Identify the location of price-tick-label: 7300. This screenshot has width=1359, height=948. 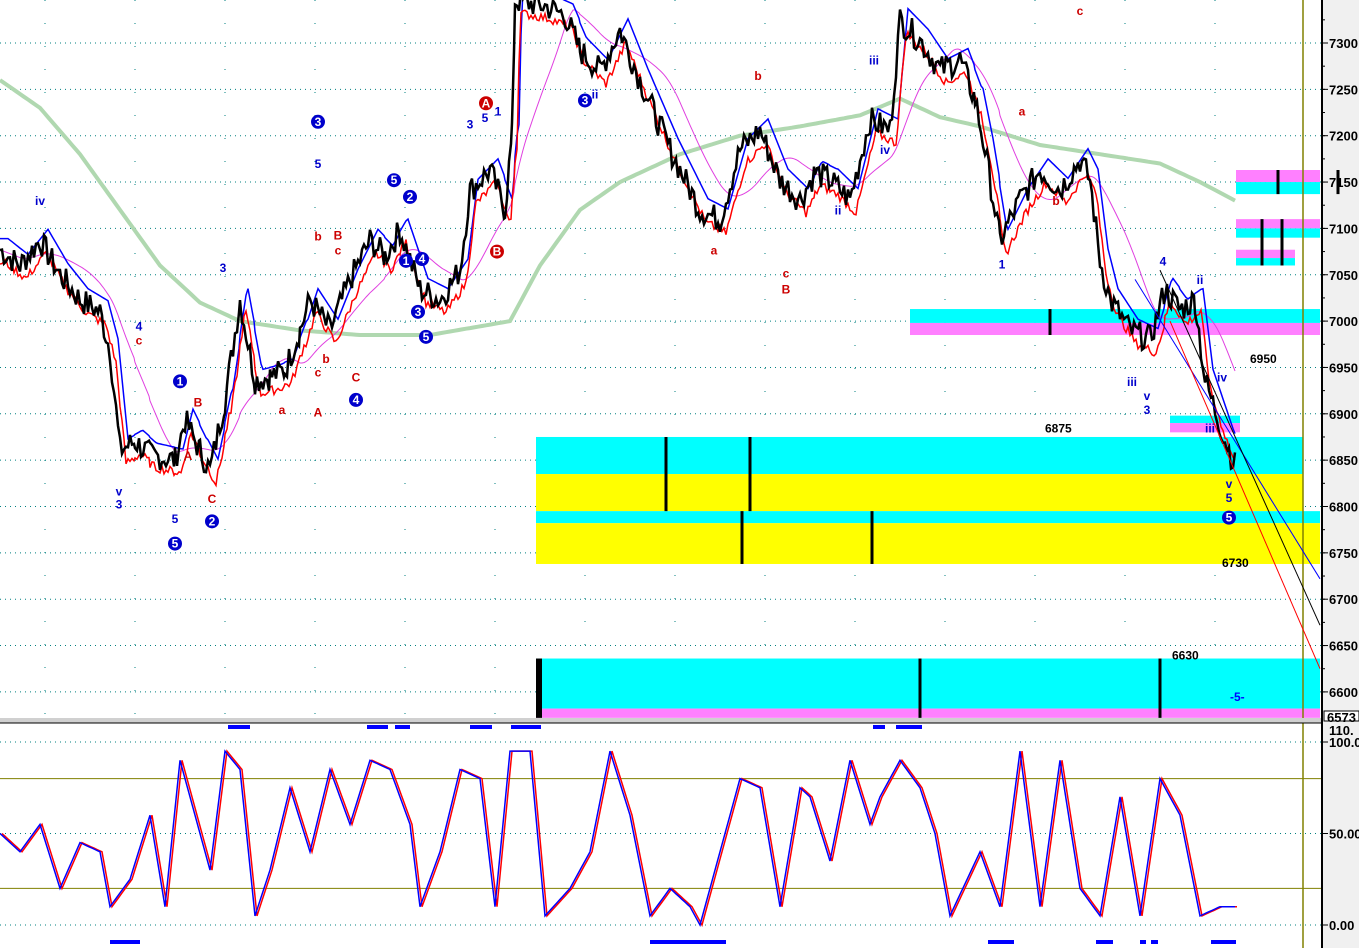
(1343, 43).